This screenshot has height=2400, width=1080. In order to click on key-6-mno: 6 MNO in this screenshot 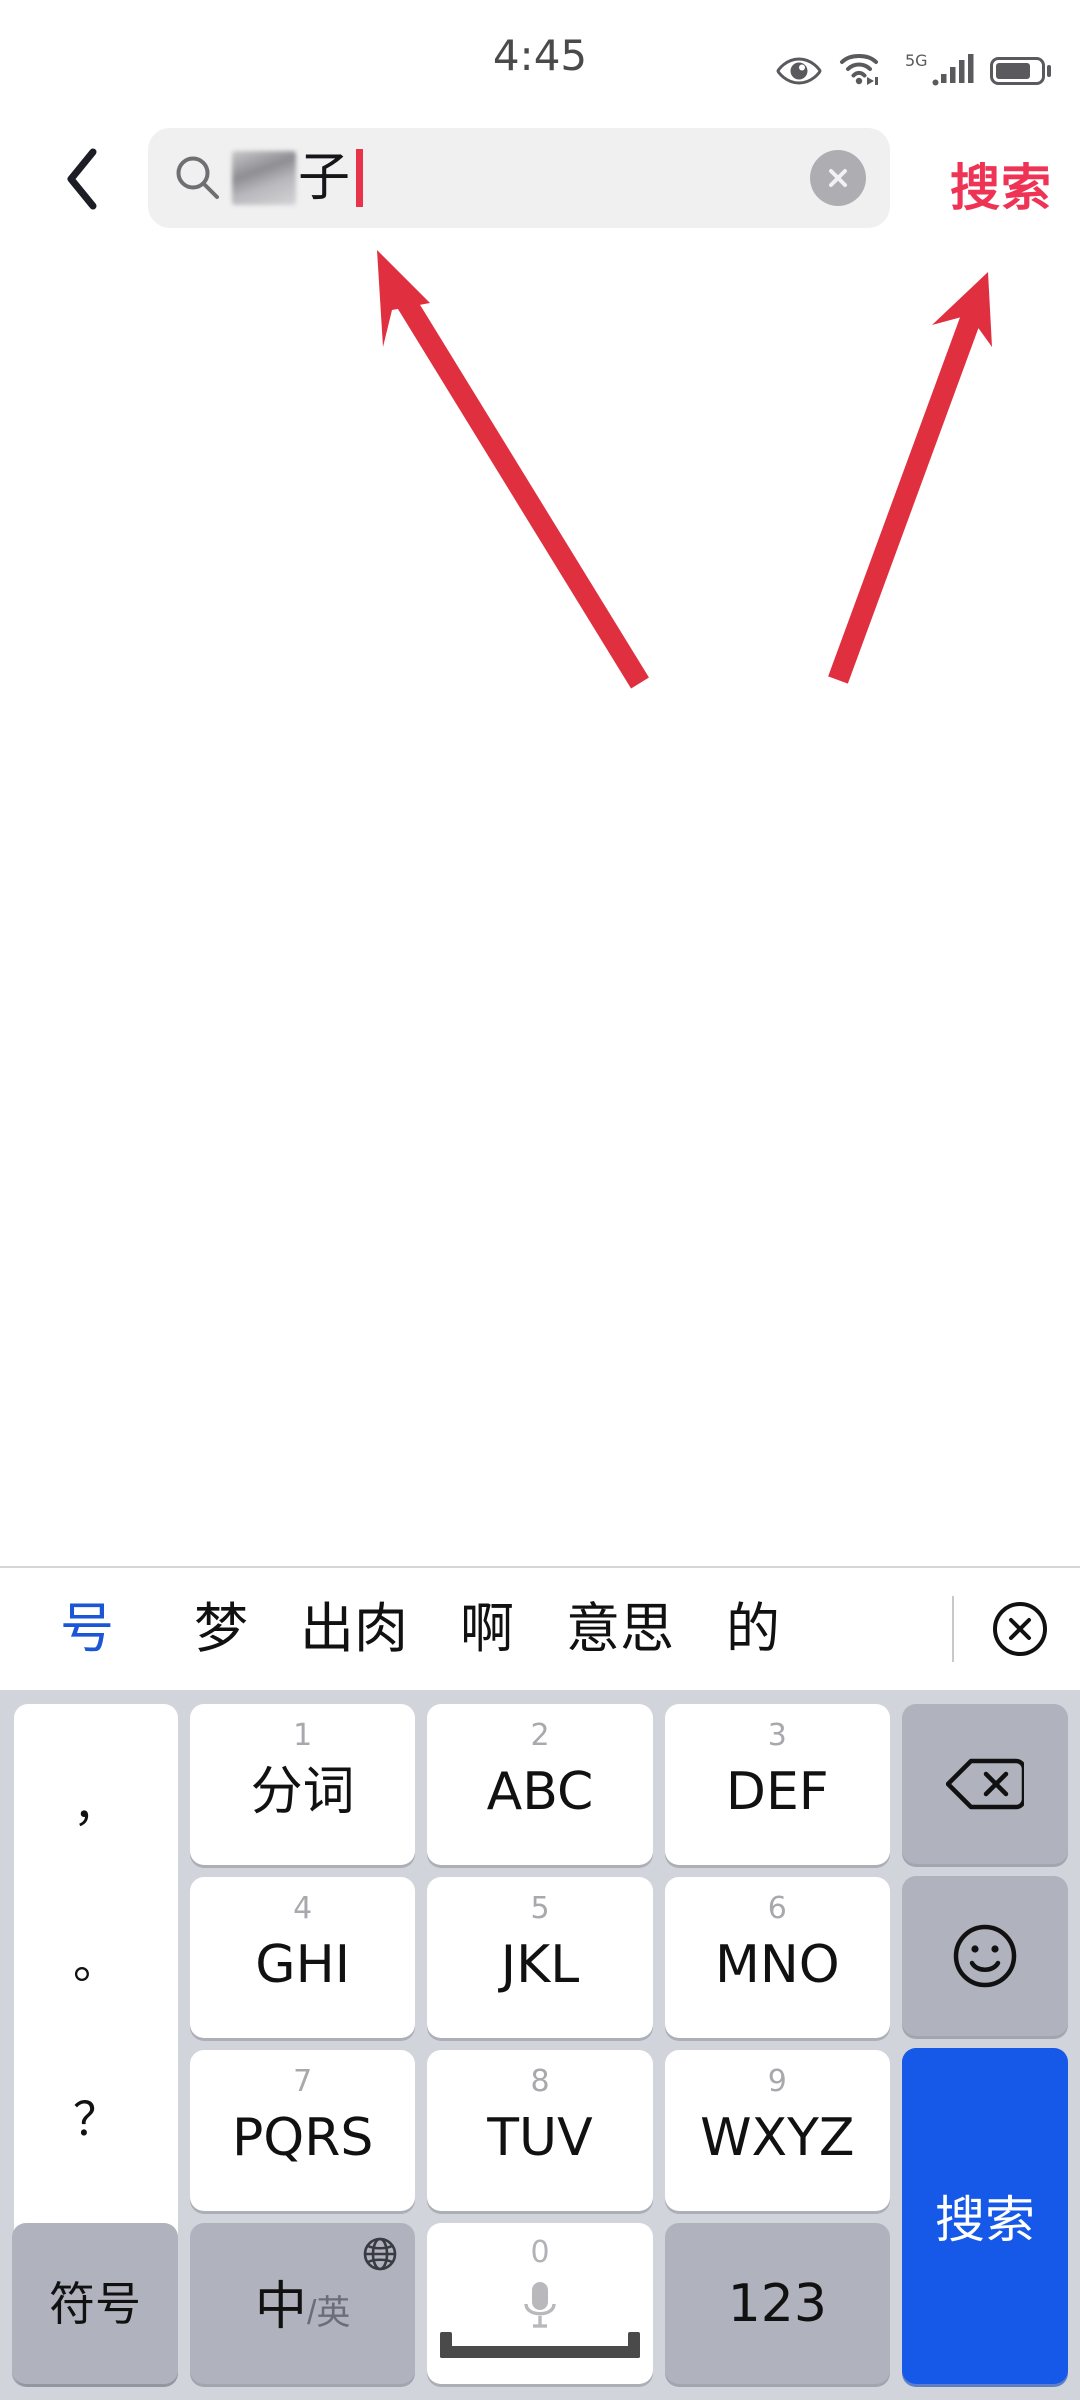, I will do `click(777, 1957)`.